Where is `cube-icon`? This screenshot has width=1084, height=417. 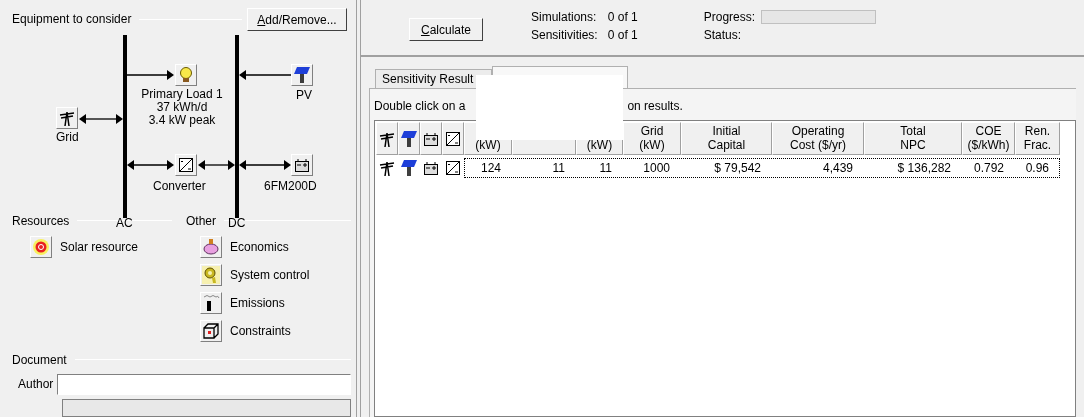 cube-icon is located at coordinates (211, 330).